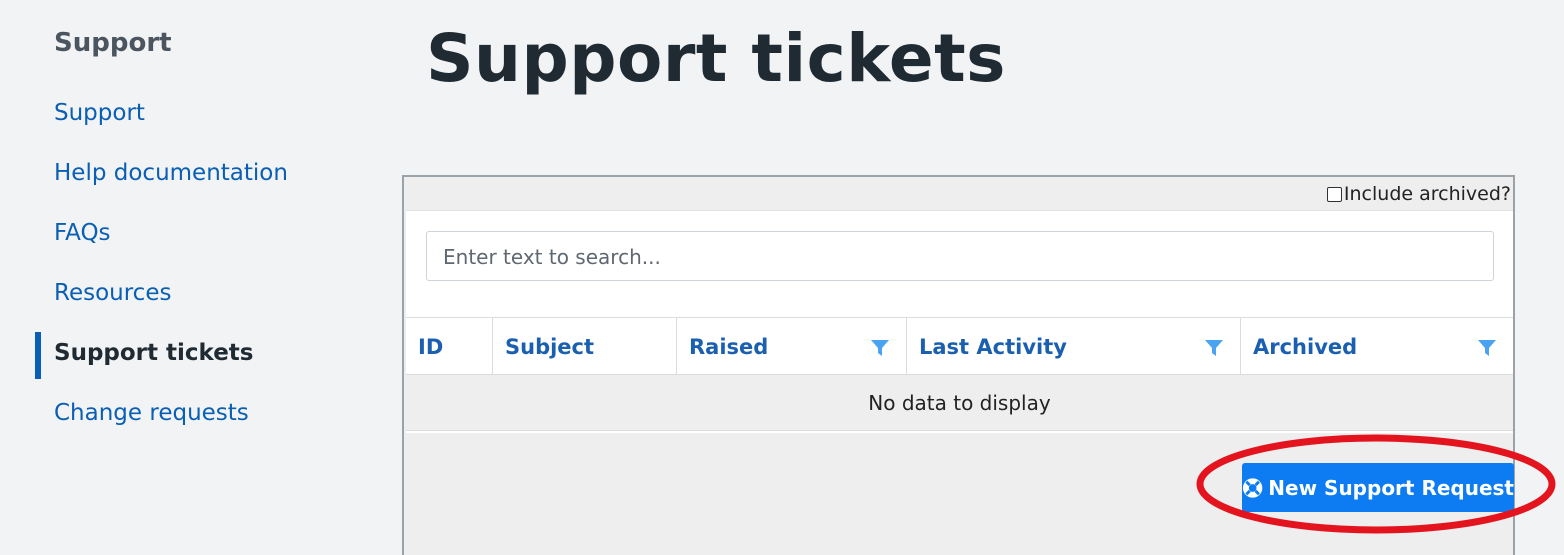  I want to click on active-indicator, so click(38, 355).